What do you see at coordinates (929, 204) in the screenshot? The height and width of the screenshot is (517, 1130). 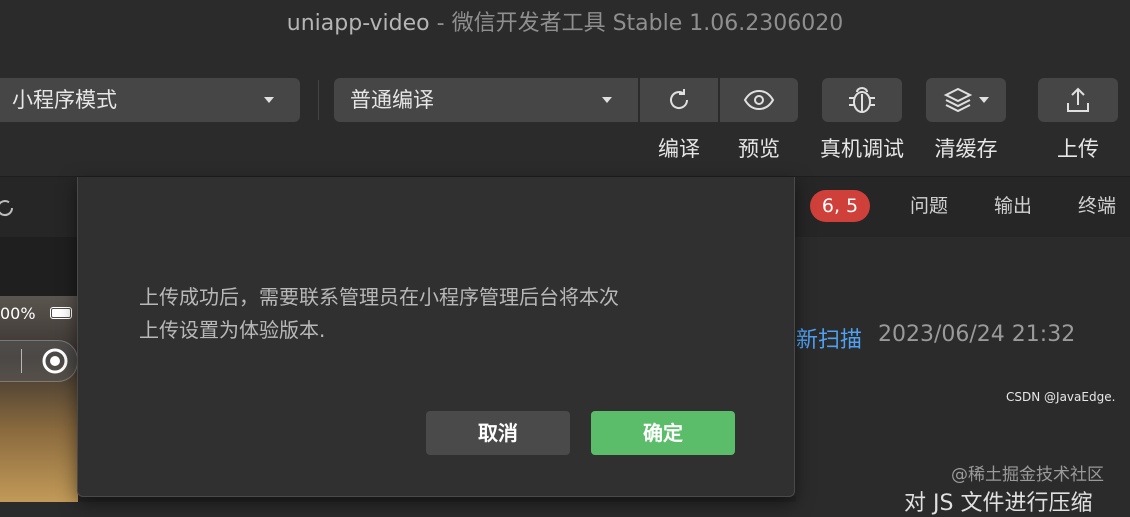 I see `tab-issues: 问题` at bounding box center [929, 204].